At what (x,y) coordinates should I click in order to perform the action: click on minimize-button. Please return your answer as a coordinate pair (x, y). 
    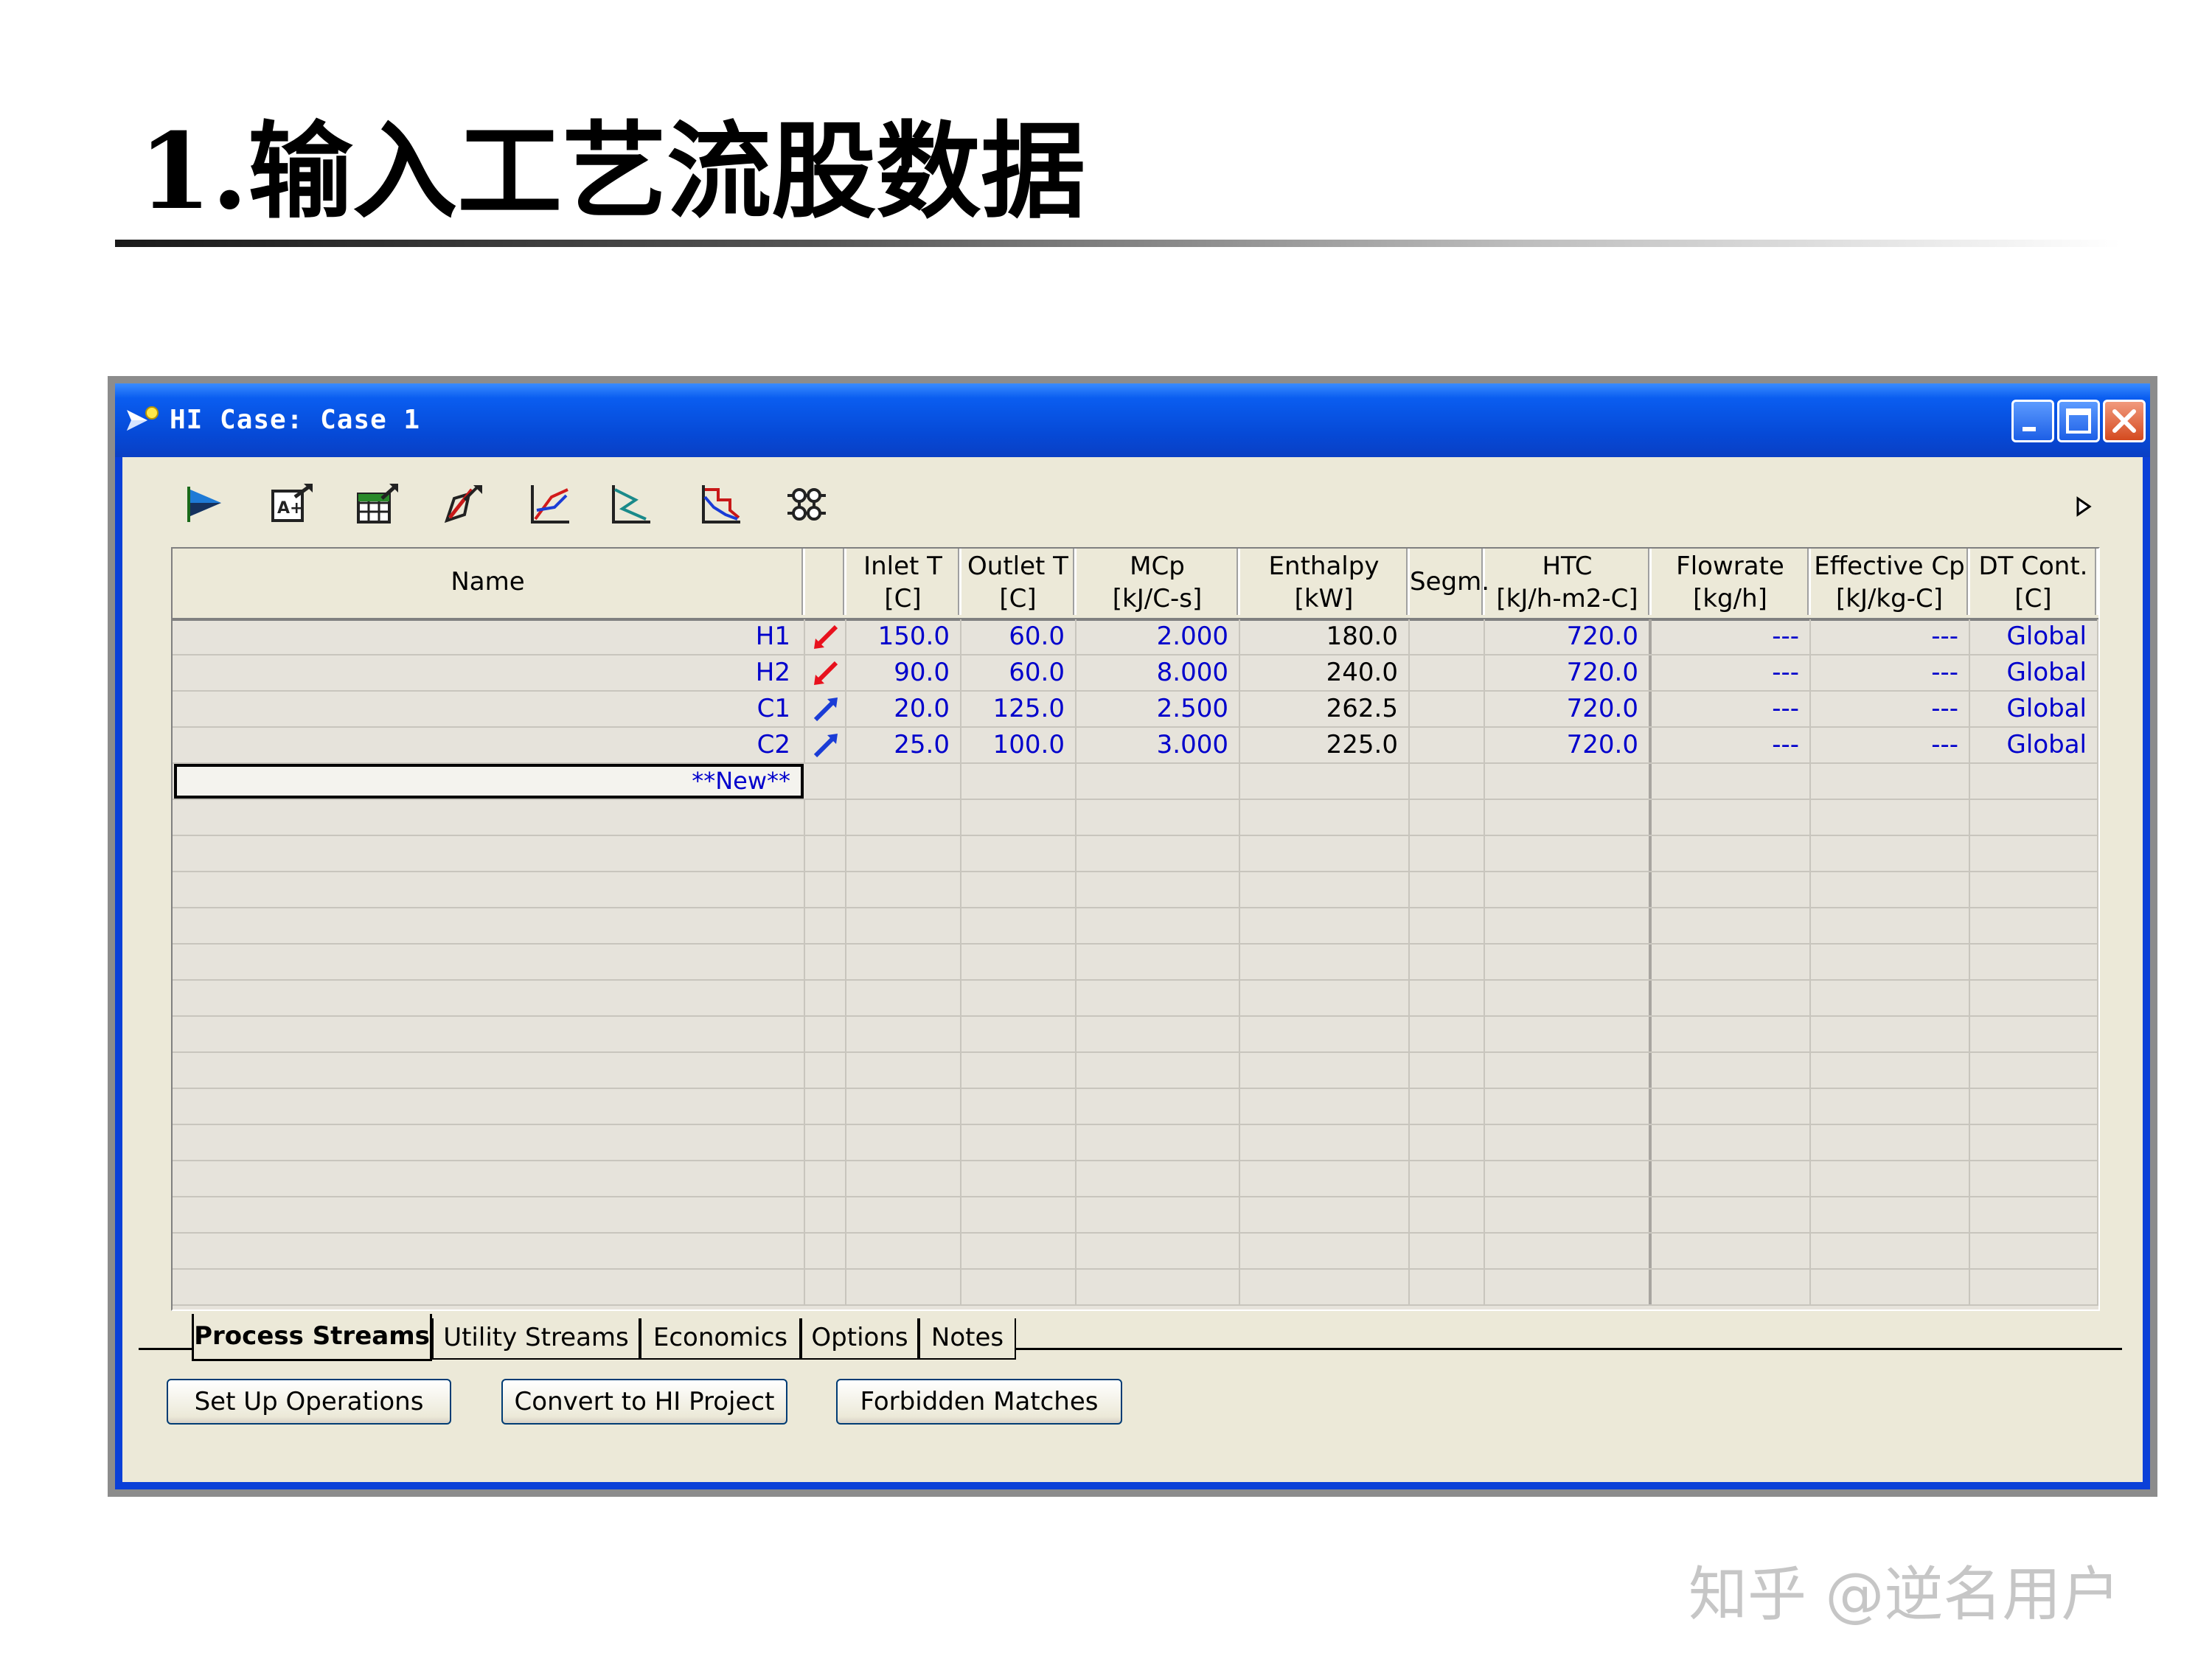
    Looking at the image, I should click on (2032, 421).